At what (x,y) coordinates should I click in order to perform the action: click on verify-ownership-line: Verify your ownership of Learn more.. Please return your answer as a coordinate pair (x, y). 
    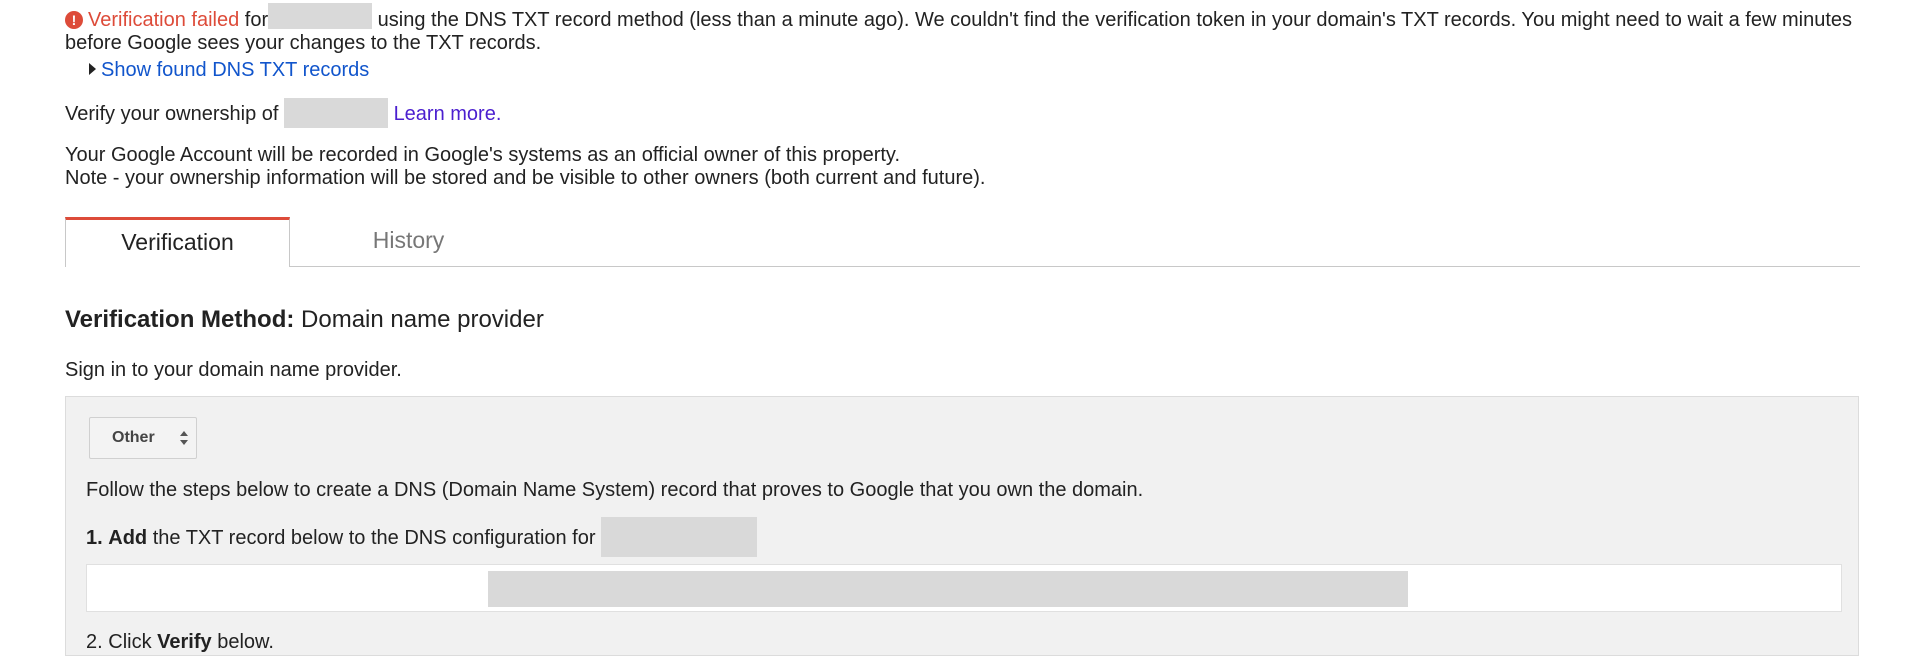
    Looking at the image, I should click on (283, 113).